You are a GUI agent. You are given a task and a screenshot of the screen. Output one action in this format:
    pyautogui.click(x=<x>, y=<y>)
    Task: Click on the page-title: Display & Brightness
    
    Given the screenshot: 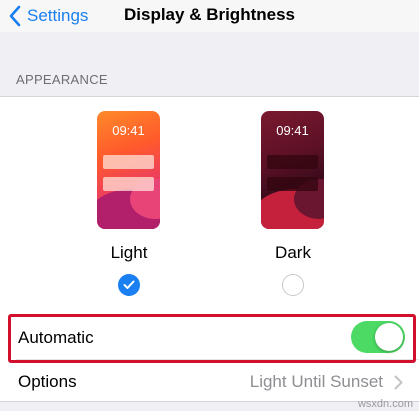 What is the action you would take?
    pyautogui.click(x=209, y=14)
    